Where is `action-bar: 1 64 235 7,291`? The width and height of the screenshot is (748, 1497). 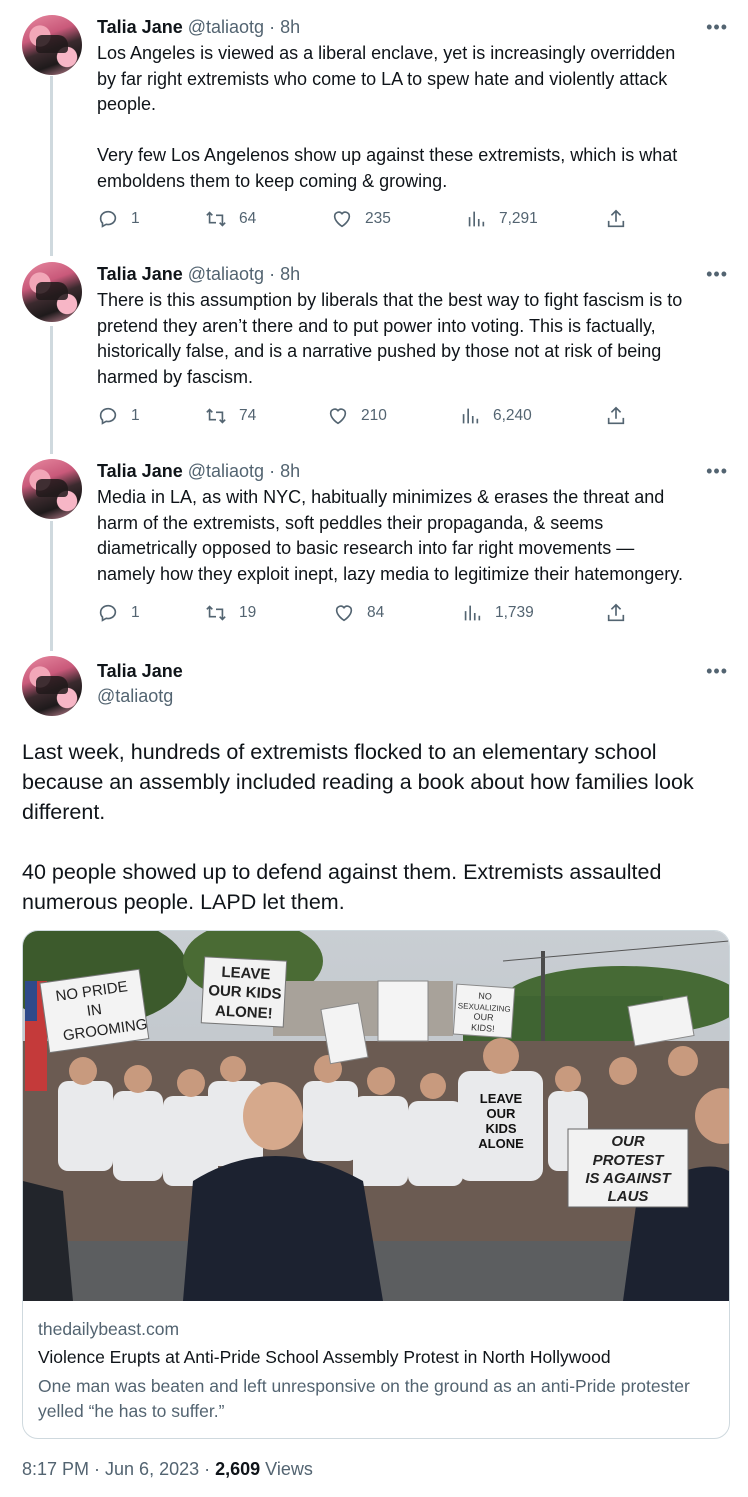 action-bar: 1 64 235 7,291 is located at coordinates (377, 220).